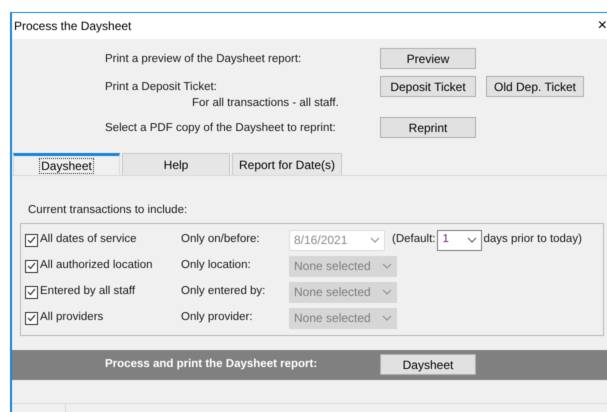  Describe the element at coordinates (221, 128) in the screenshot. I see `action-label: Select a PDF copy of the Daysheet to reprint:` at that location.